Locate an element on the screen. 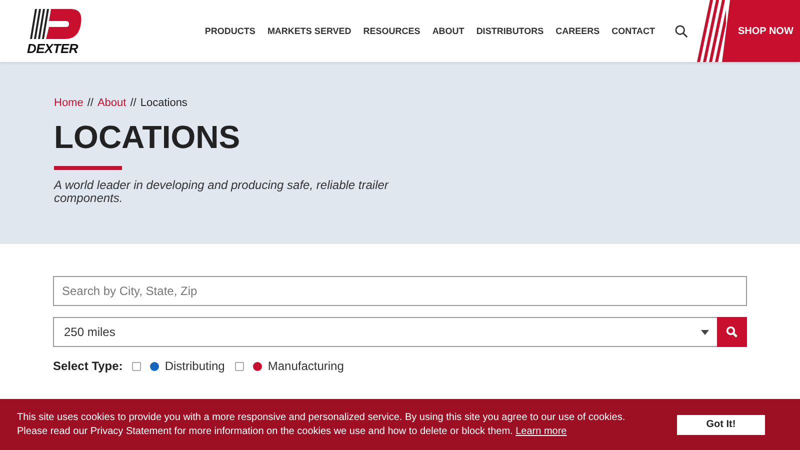 This screenshot has height=450, width=800. nav-link: RESOURCES is located at coordinates (391, 31).